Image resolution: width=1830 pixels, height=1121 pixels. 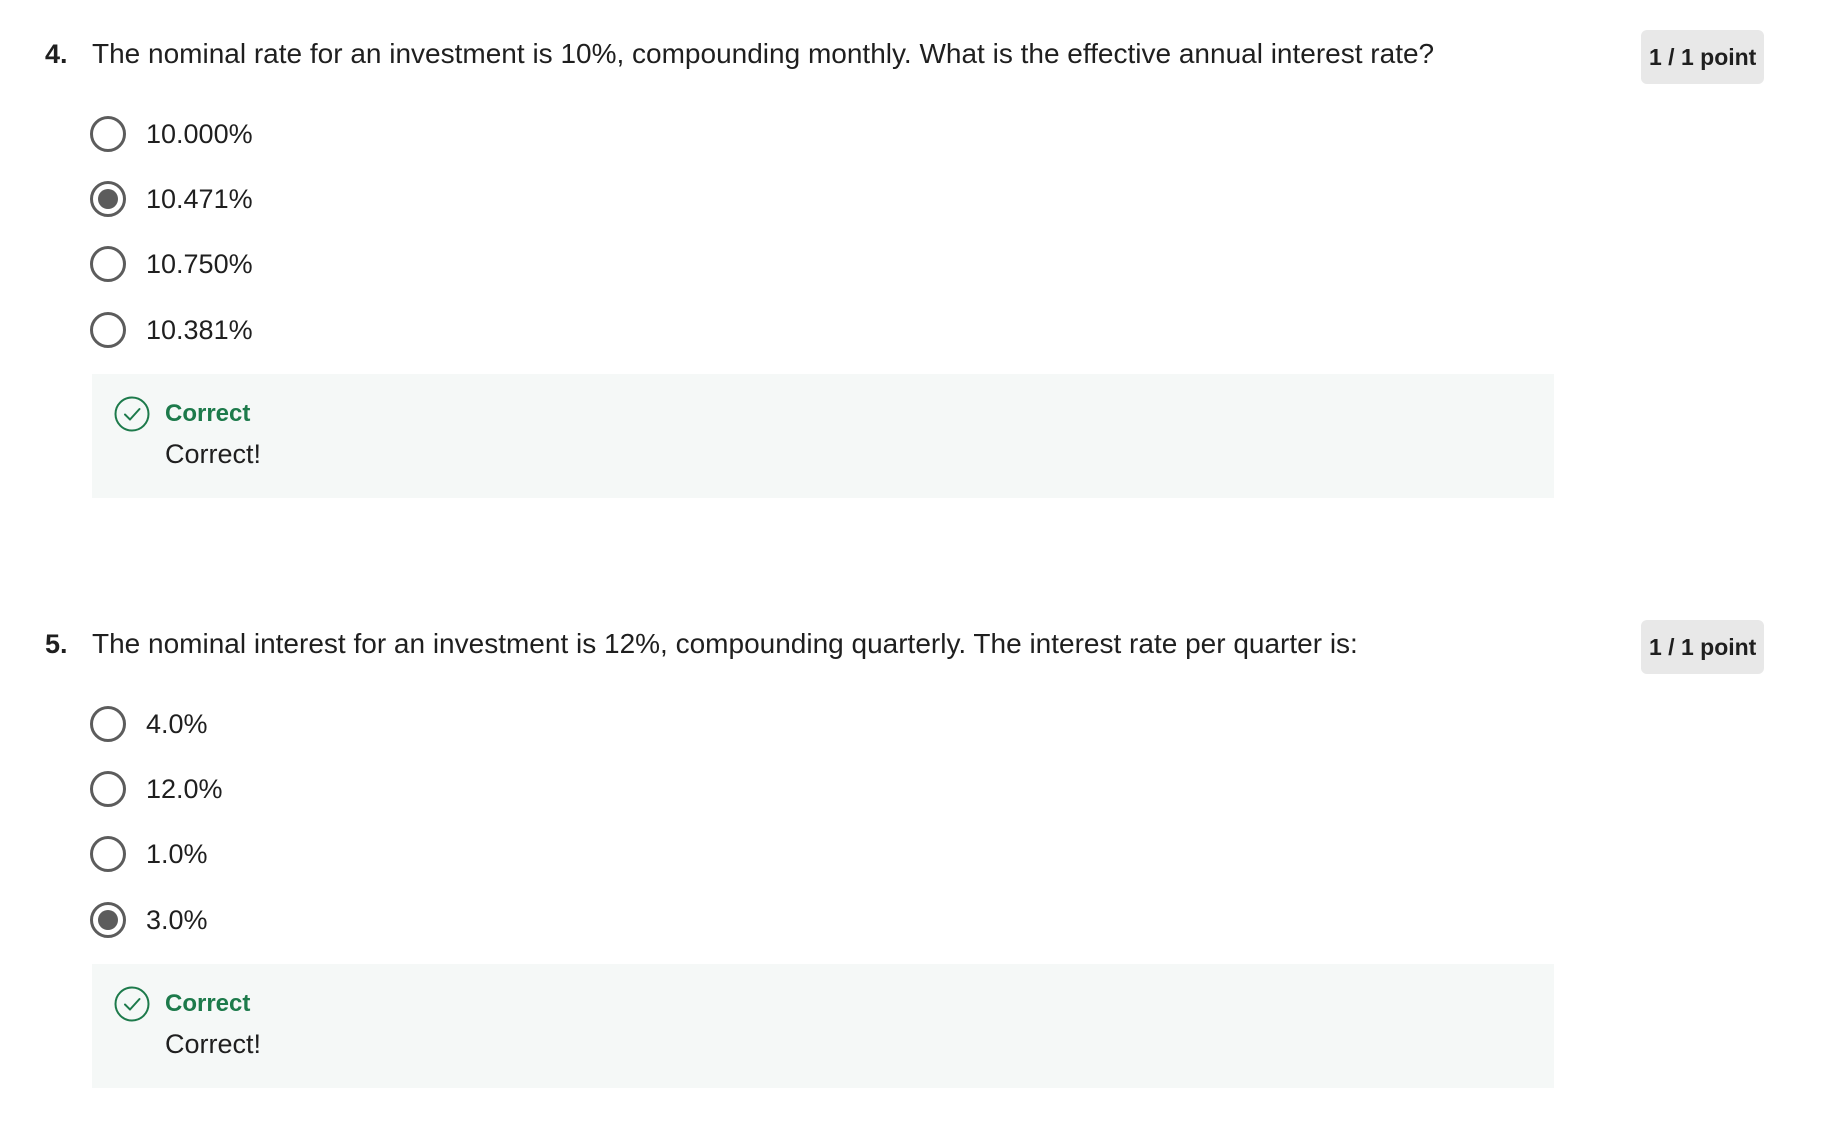 I want to click on option-4: 3.0%, so click(x=149, y=920).